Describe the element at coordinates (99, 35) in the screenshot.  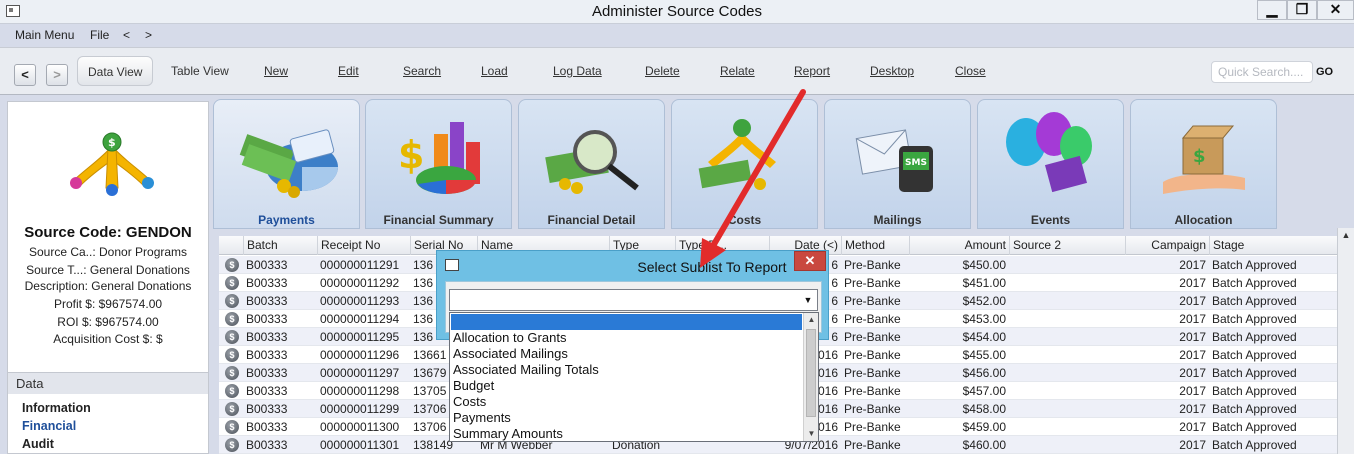
I see `menu-file: File` at that location.